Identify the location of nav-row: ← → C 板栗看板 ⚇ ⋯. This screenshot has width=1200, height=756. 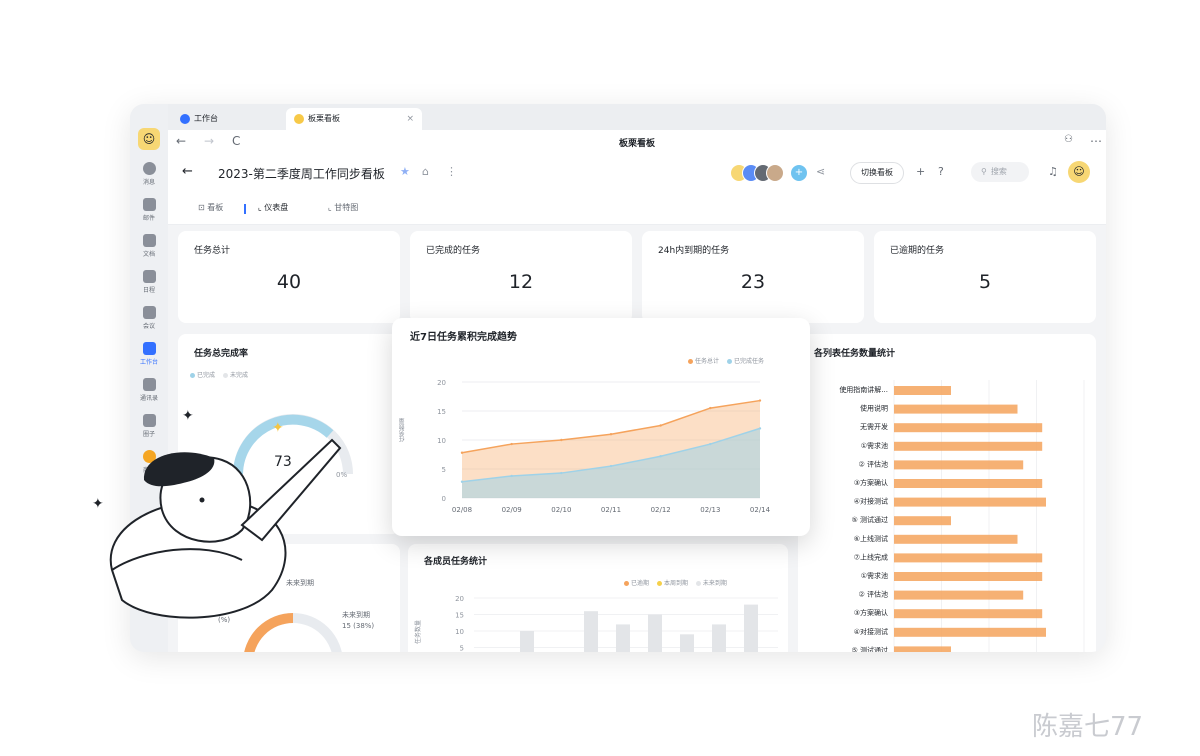
(637, 142).